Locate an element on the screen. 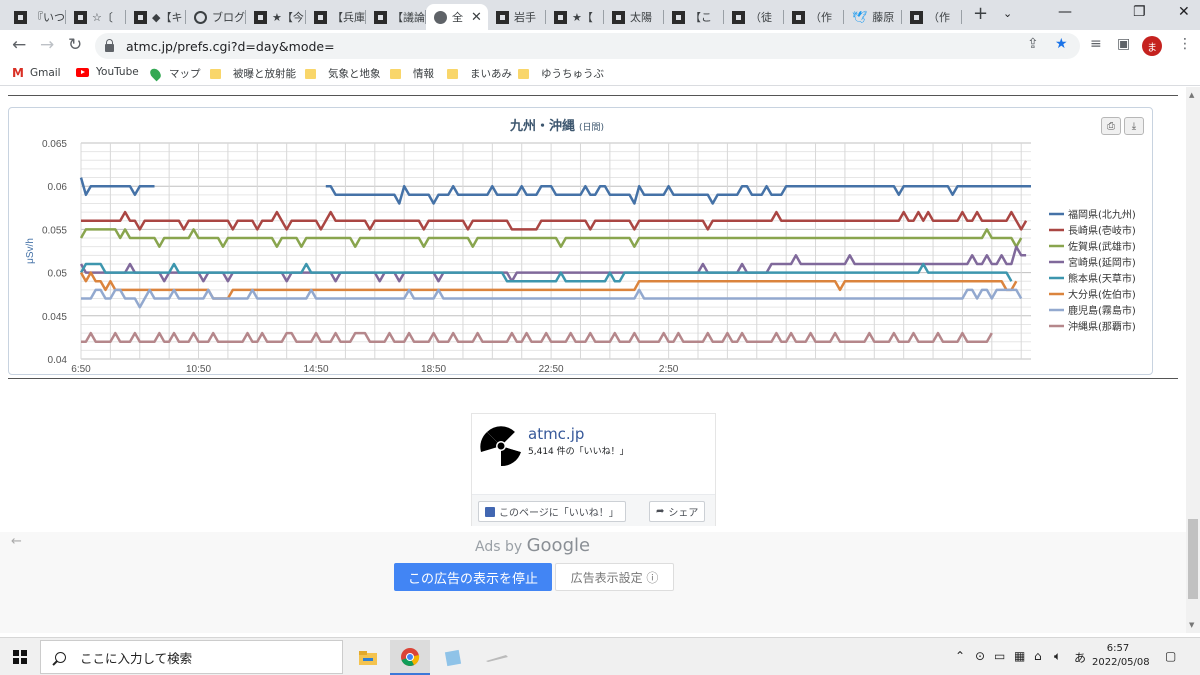  print-chart-icon: ⎙ is located at coordinates (1111, 126).